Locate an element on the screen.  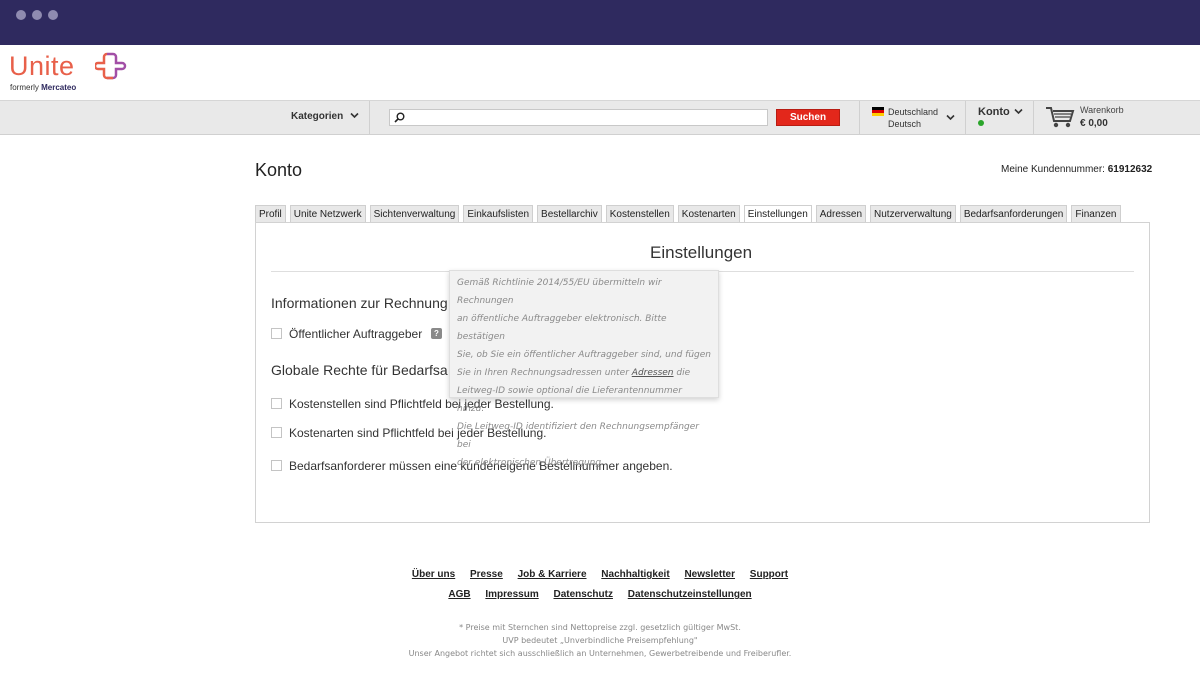
logo-cross-icon is located at coordinates (111, 66).